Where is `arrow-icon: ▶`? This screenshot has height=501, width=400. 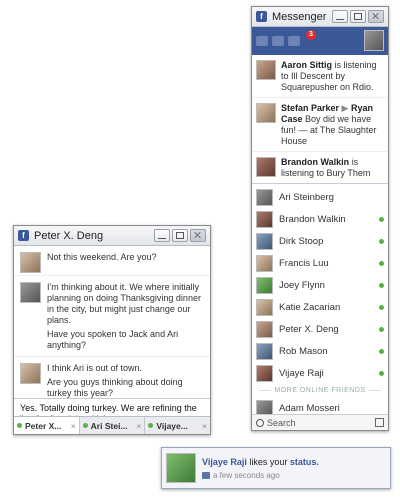
arrow-icon: ▶ is located at coordinates (345, 108).